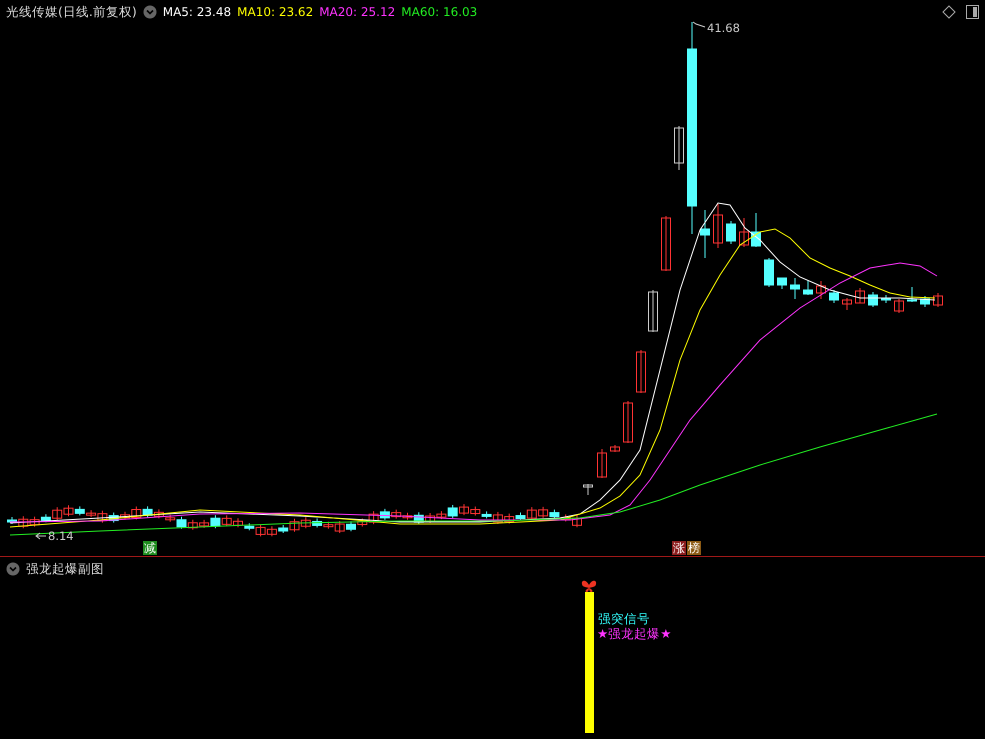 Image resolution: width=985 pixels, height=739 pixels. Describe the element at coordinates (972, 12) in the screenshot. I see `panel-toggle-icon` at that location.